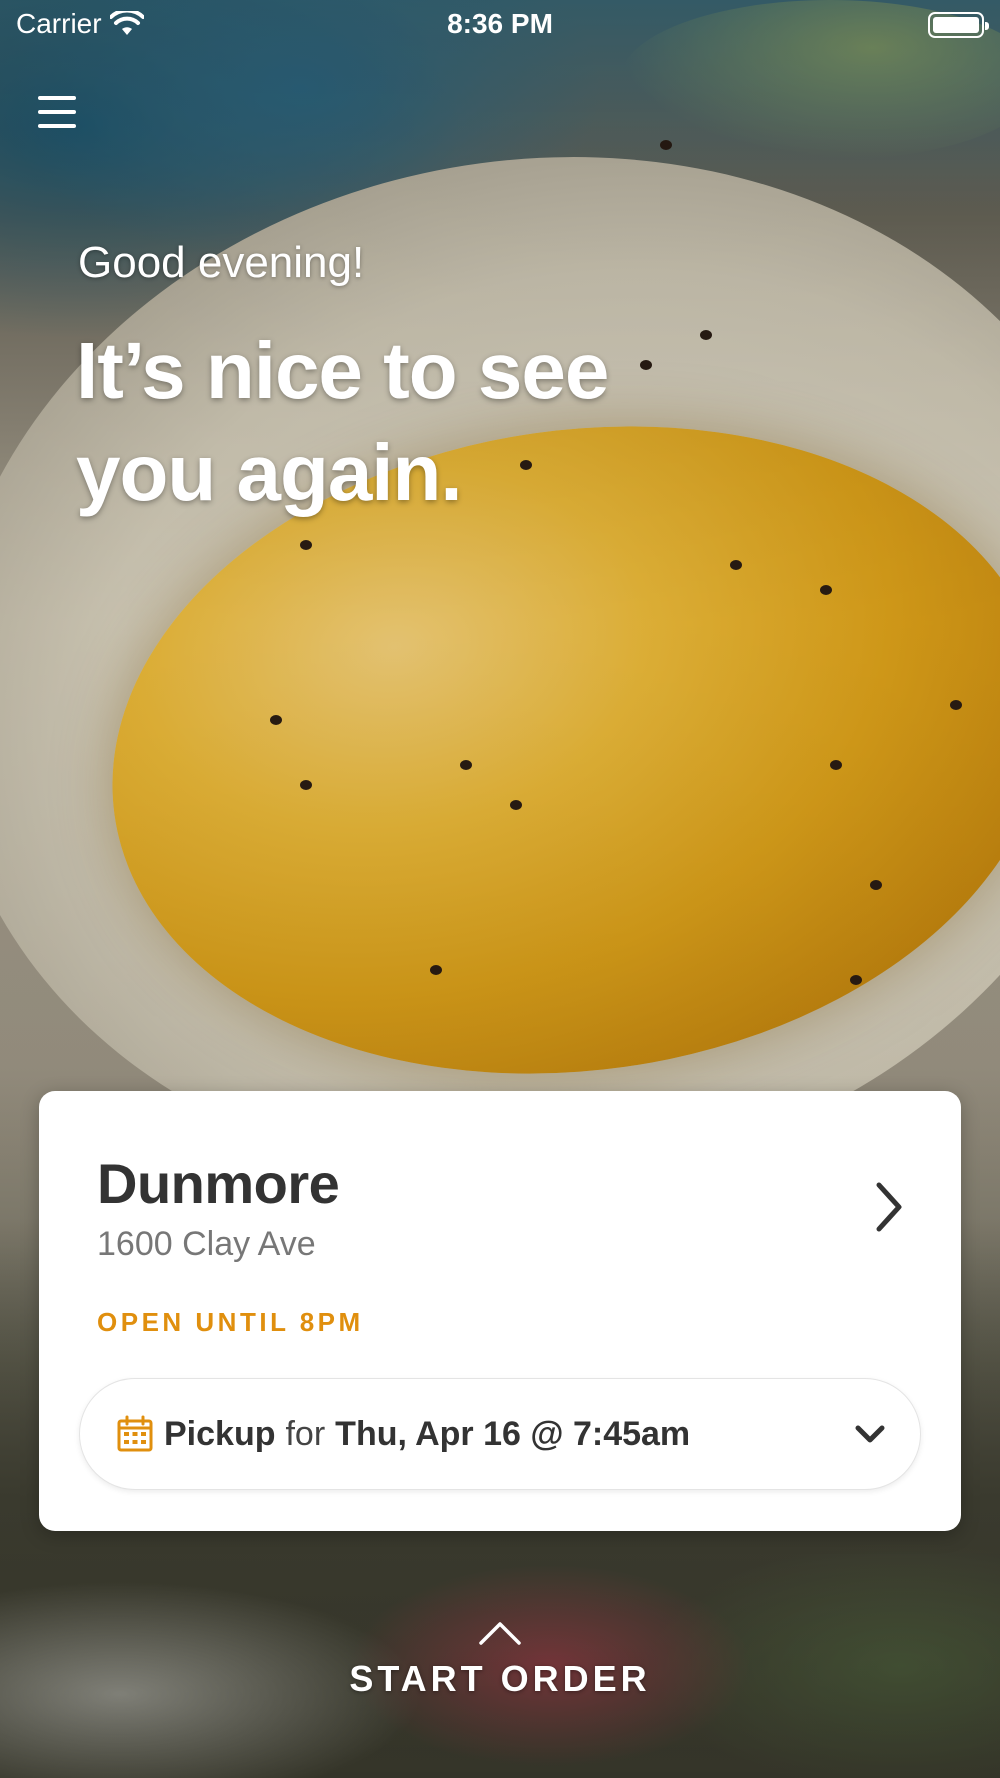 The width and height of the screenshot is (1000, 1778). I want to click on start-order-label: START ORDER, so click(500, 1678).